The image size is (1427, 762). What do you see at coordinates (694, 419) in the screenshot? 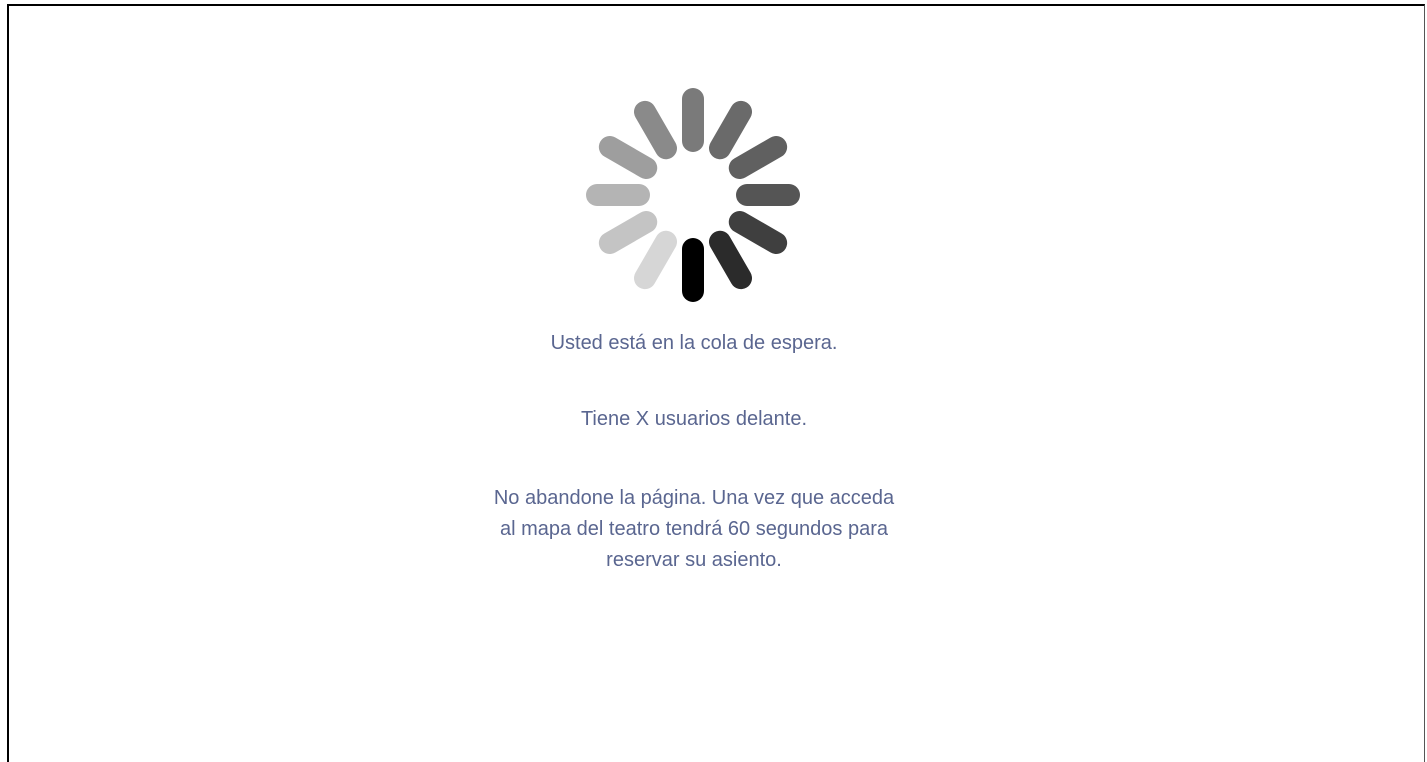
I see `users-ahead-text: Tiene X usuarios delante.` at bounding box center [694, 419].